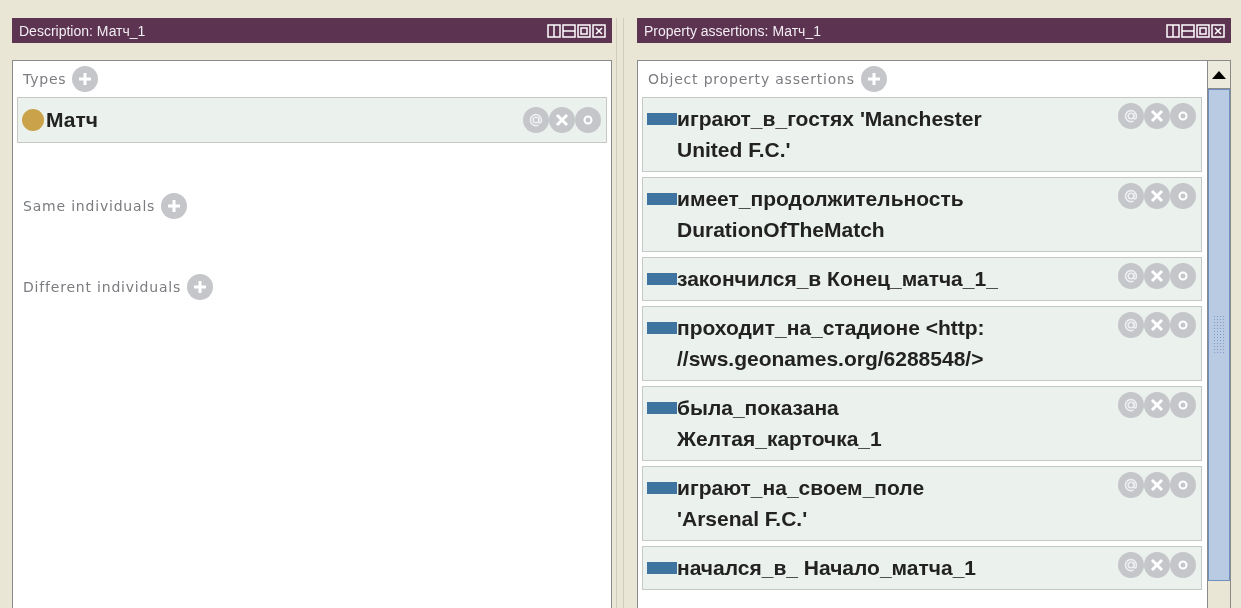 Image resolution: width=1241 pixels, height=608 pixels. What do you see at coordinates (89, 206) in the screenshot?
I see `section-label: Same individuals` at bounding box center [89, 206].